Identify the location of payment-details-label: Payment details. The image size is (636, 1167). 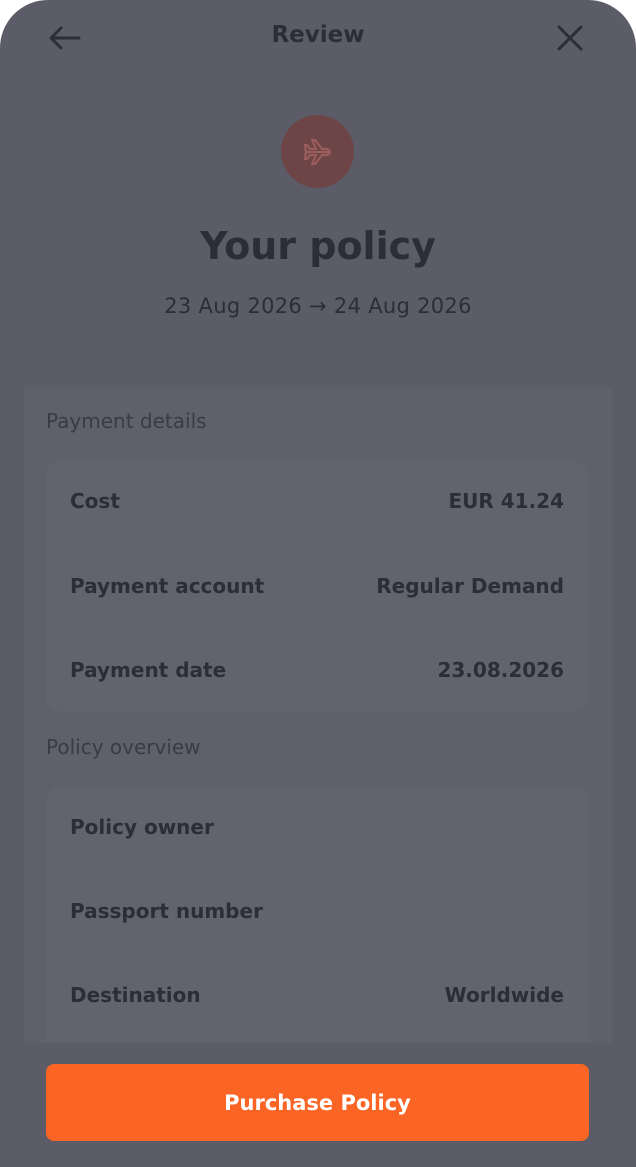
(126, 421).